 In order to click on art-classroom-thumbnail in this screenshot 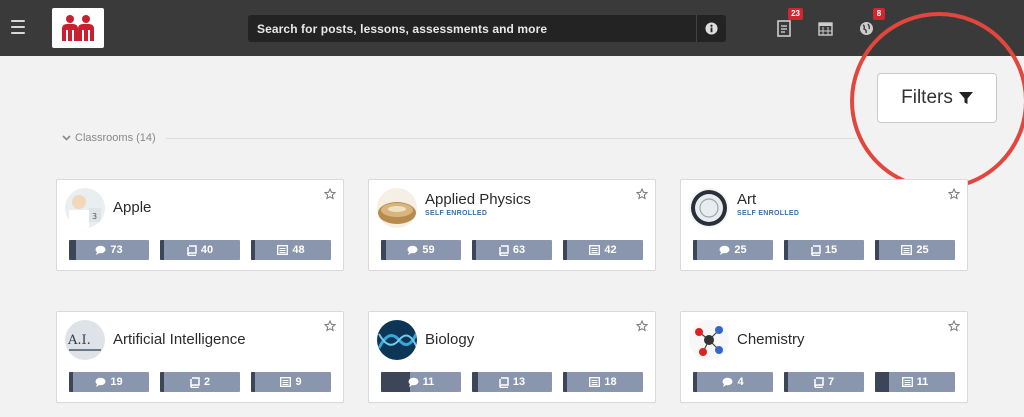, I will do `click(709, 208)`.